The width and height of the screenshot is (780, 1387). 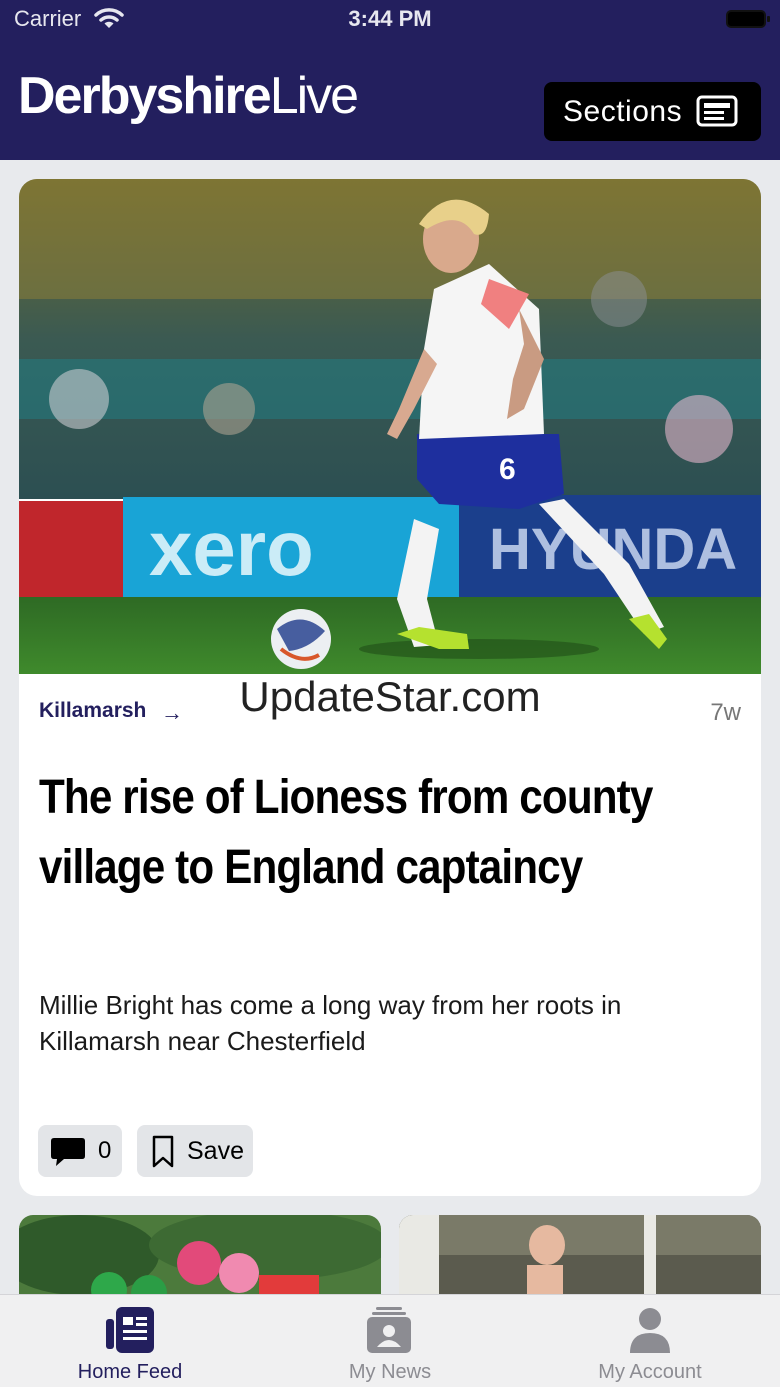 I want to click on article-age: 7w, so click(x=725, y=712).